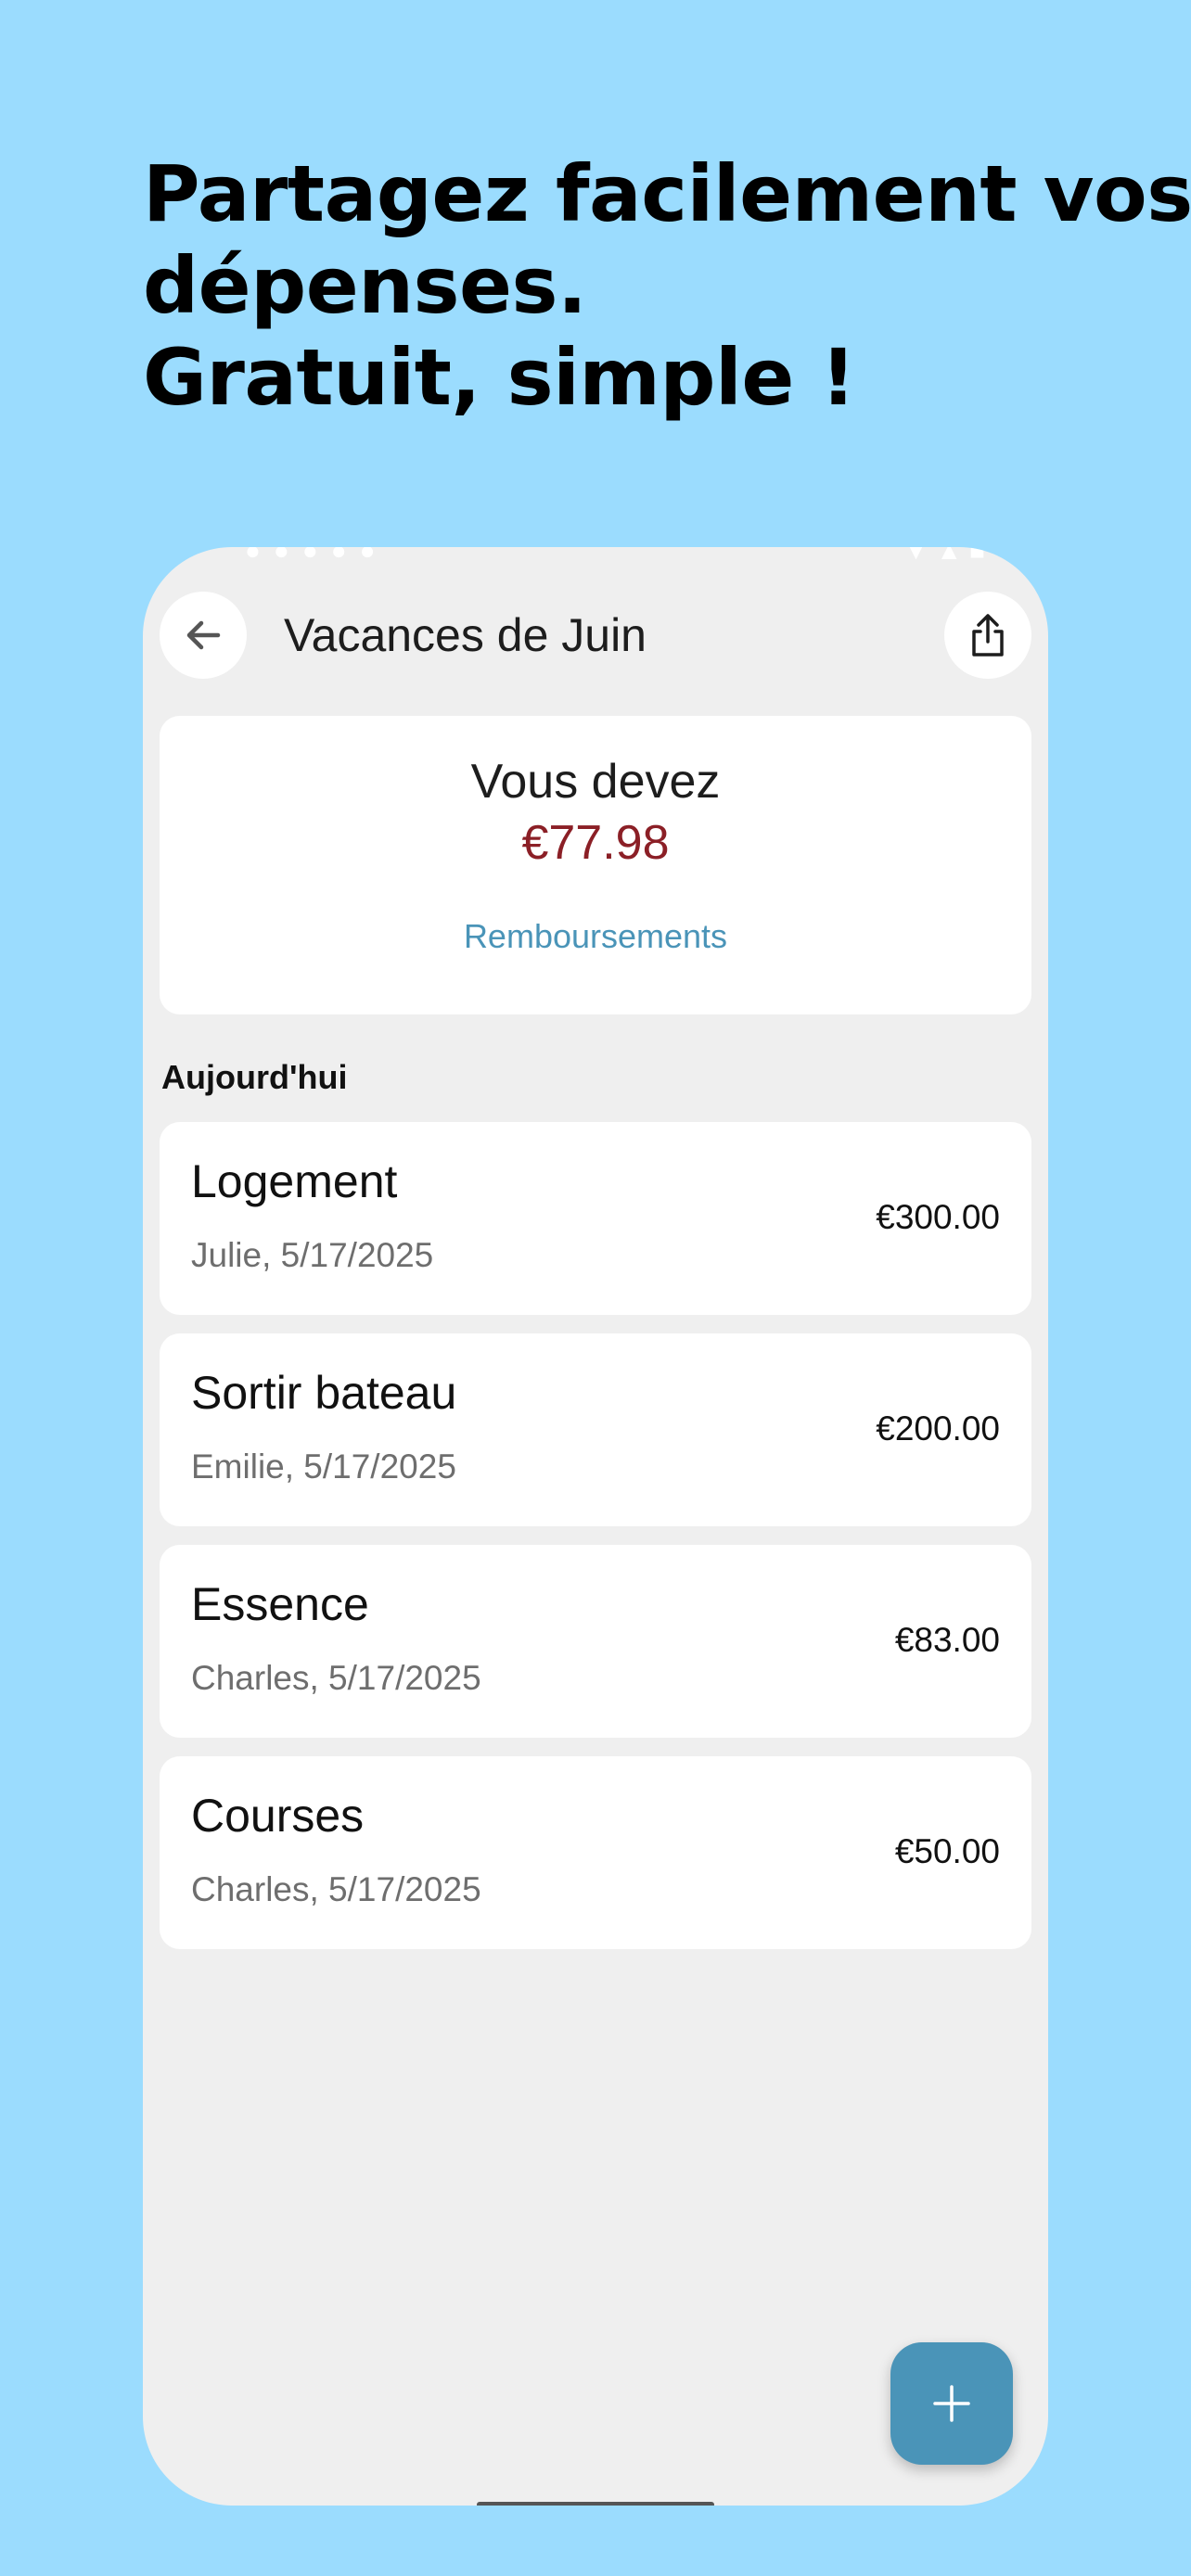  I want to click on headline-line-3: Gratuit, simple !, so click(499, 378).